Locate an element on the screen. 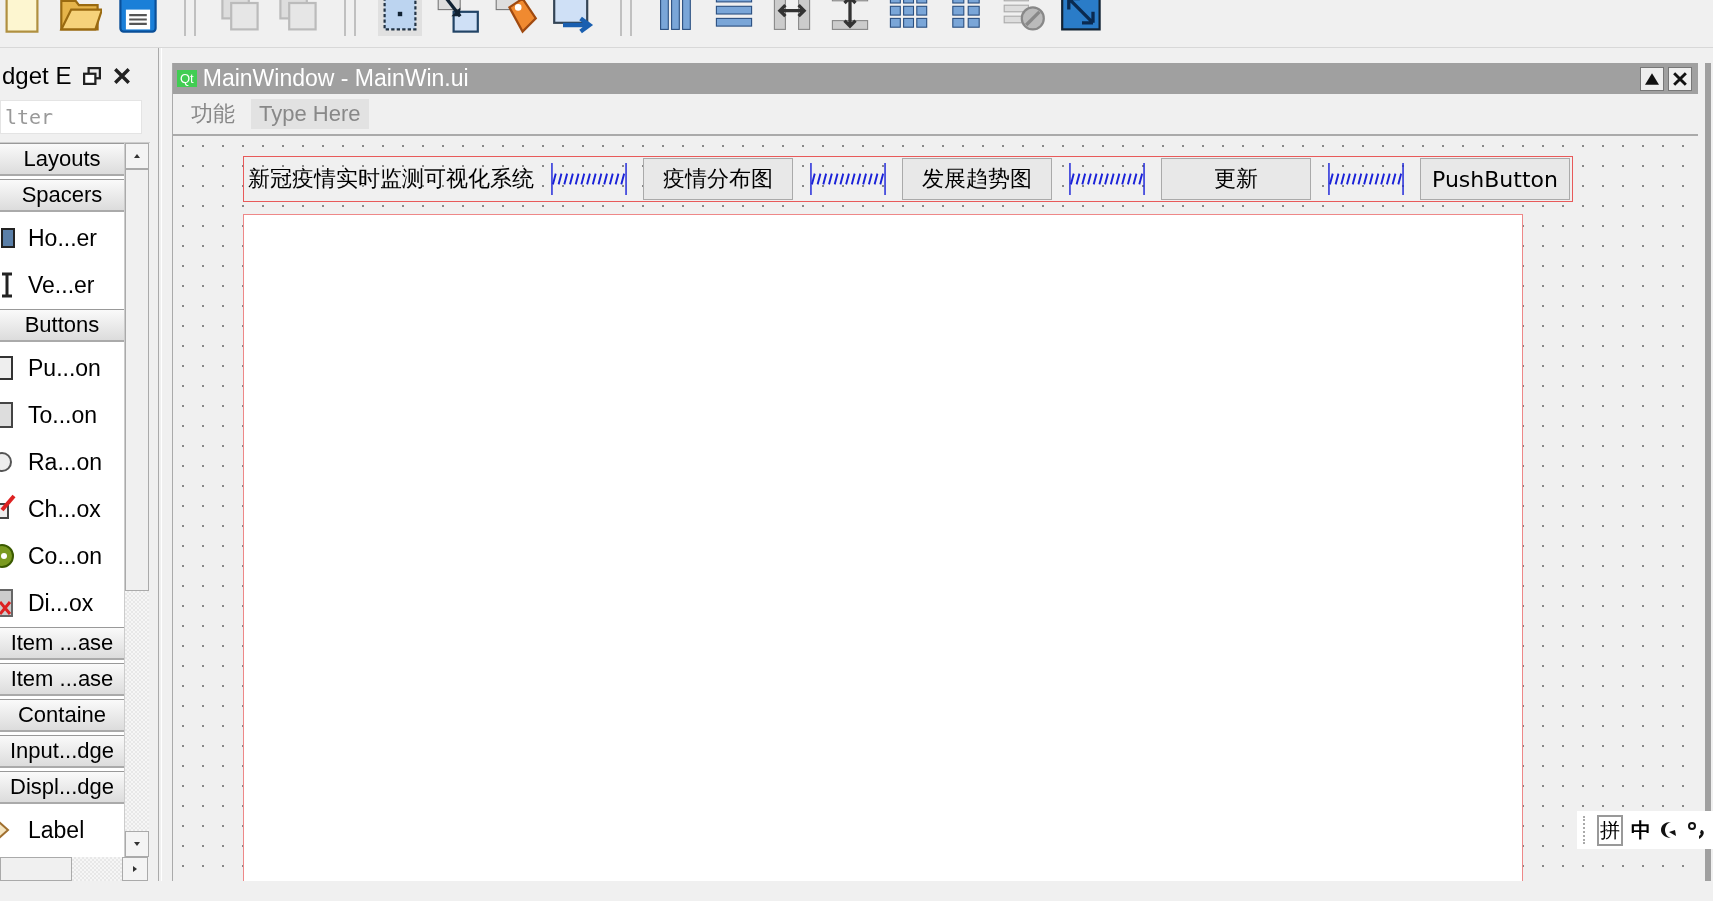  window-title: MainWindow - MainWin.ui is located at coordinates (336, 78).